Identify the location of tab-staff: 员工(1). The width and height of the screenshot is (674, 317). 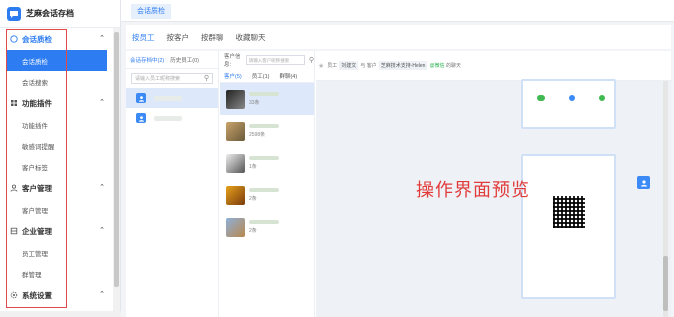
(261, 76).